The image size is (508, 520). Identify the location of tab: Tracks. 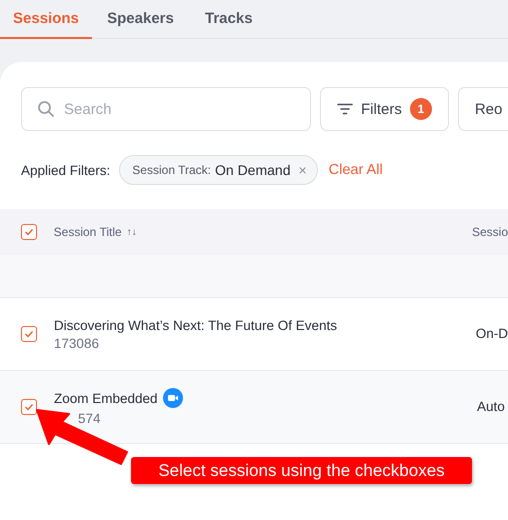
(230, 19).